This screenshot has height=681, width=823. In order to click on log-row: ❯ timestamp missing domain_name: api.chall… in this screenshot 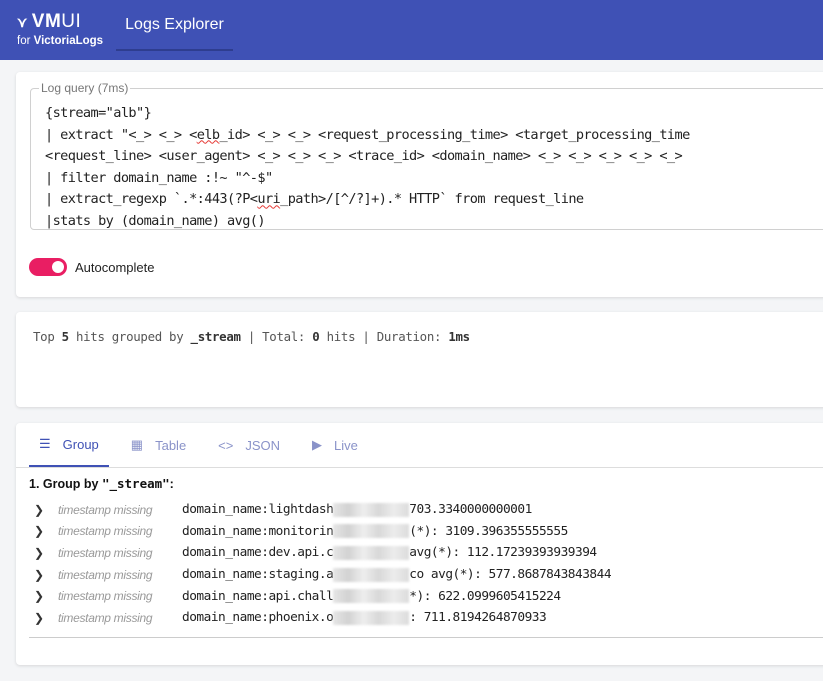, I will do `click(322, 596)`.